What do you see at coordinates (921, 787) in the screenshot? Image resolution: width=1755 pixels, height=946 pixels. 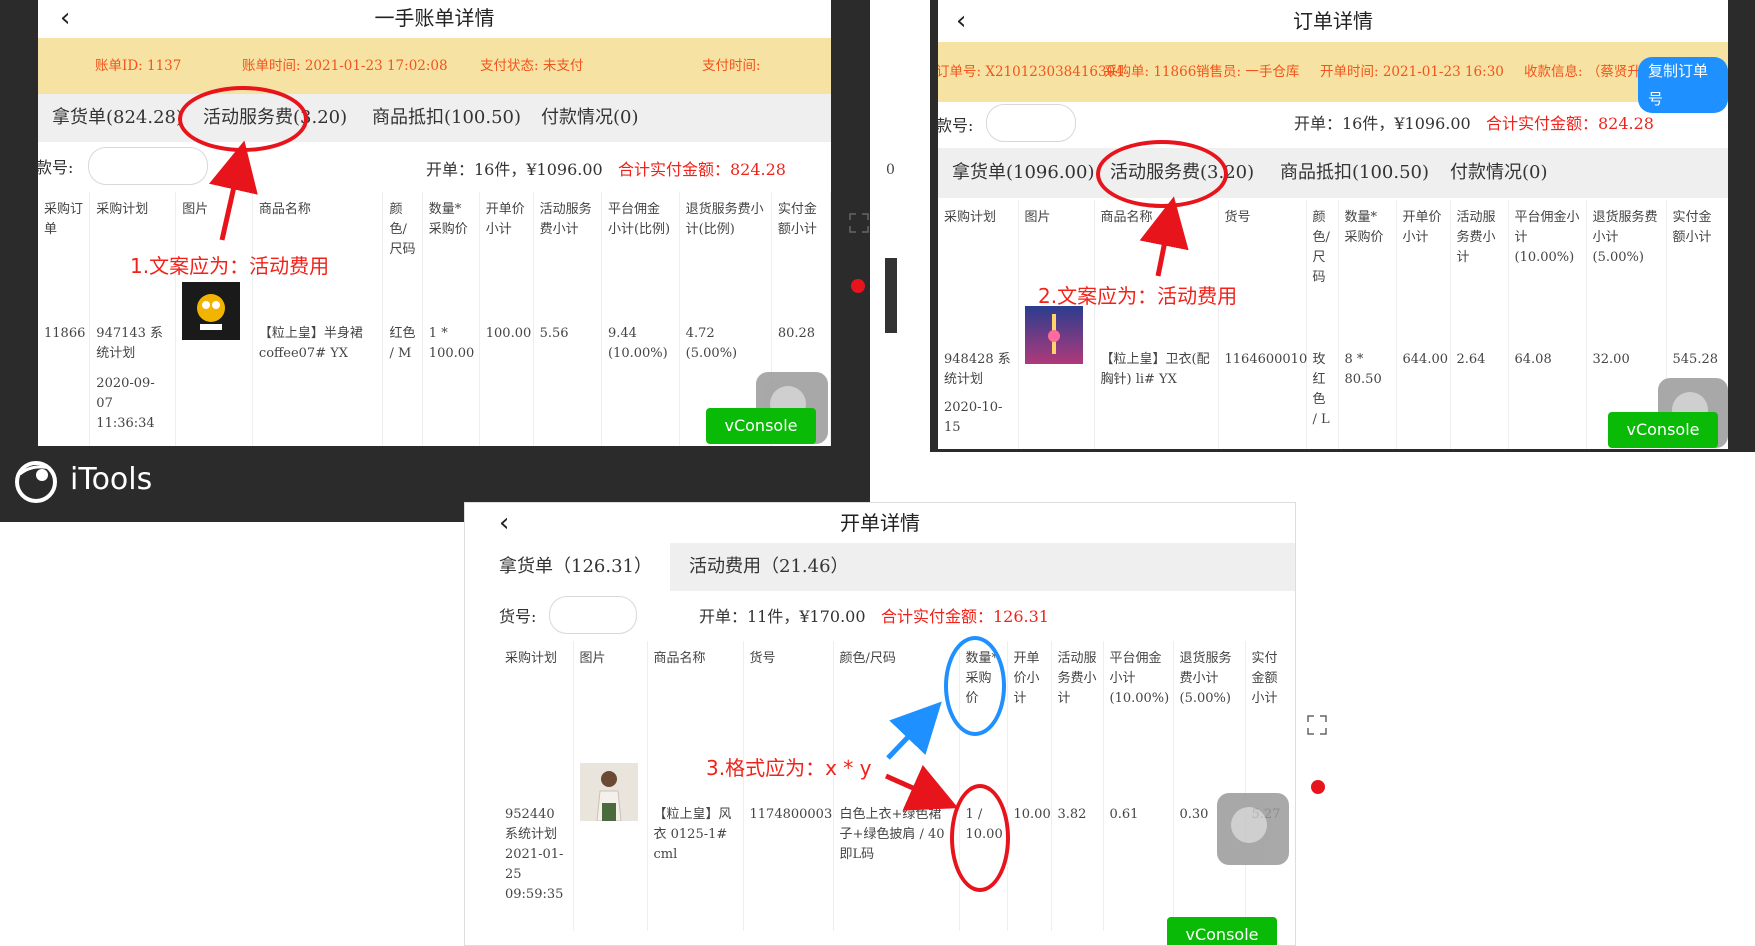 I see `arrow-3-red` at bounding box center [921, 787].